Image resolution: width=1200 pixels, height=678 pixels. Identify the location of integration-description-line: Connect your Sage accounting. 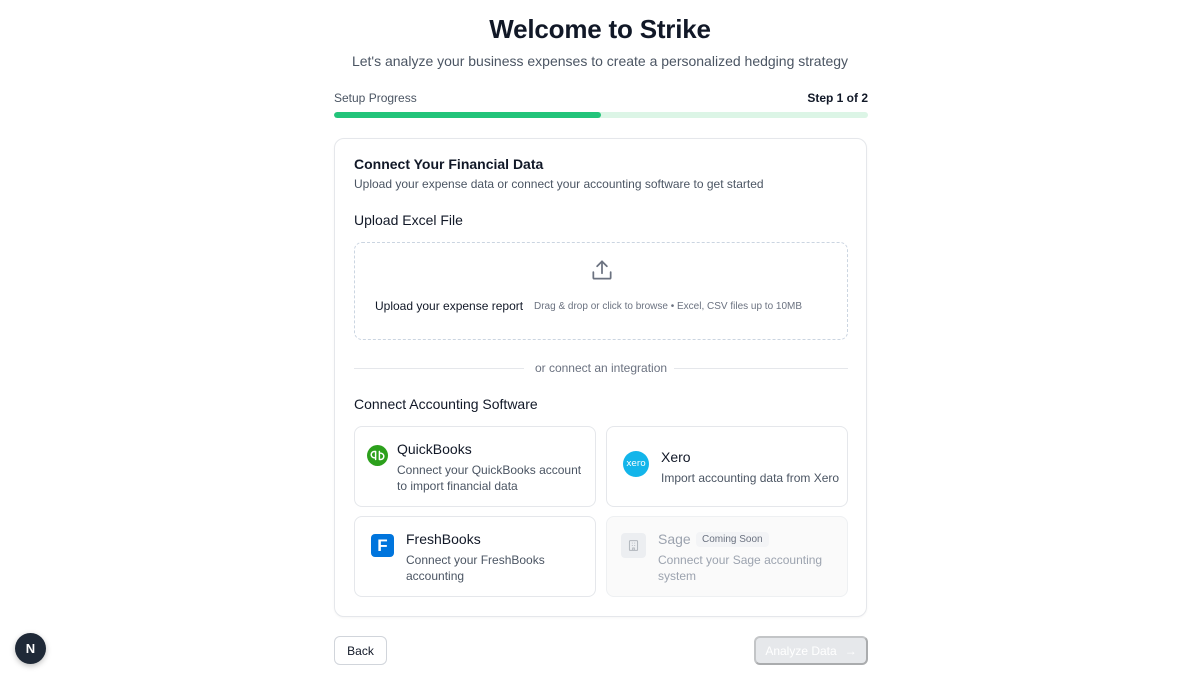
(740, 560).